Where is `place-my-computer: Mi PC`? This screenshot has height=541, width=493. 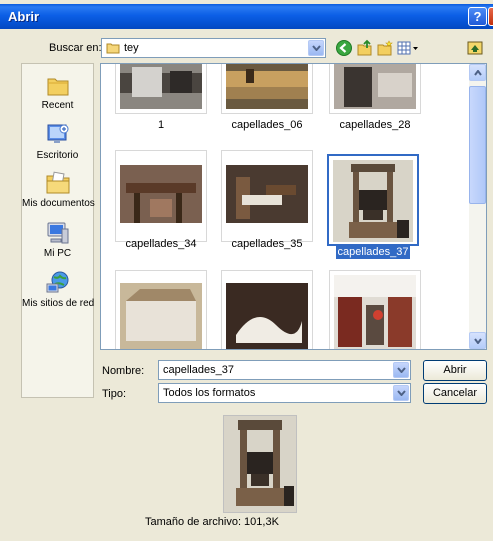 place-my-computer: Mi PC is located at coordinates (57, 239).